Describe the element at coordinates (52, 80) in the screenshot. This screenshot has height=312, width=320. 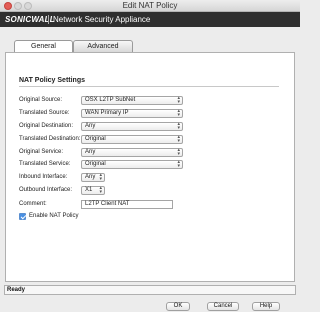
I see `section-title: NAT Policy Settings` at that location.